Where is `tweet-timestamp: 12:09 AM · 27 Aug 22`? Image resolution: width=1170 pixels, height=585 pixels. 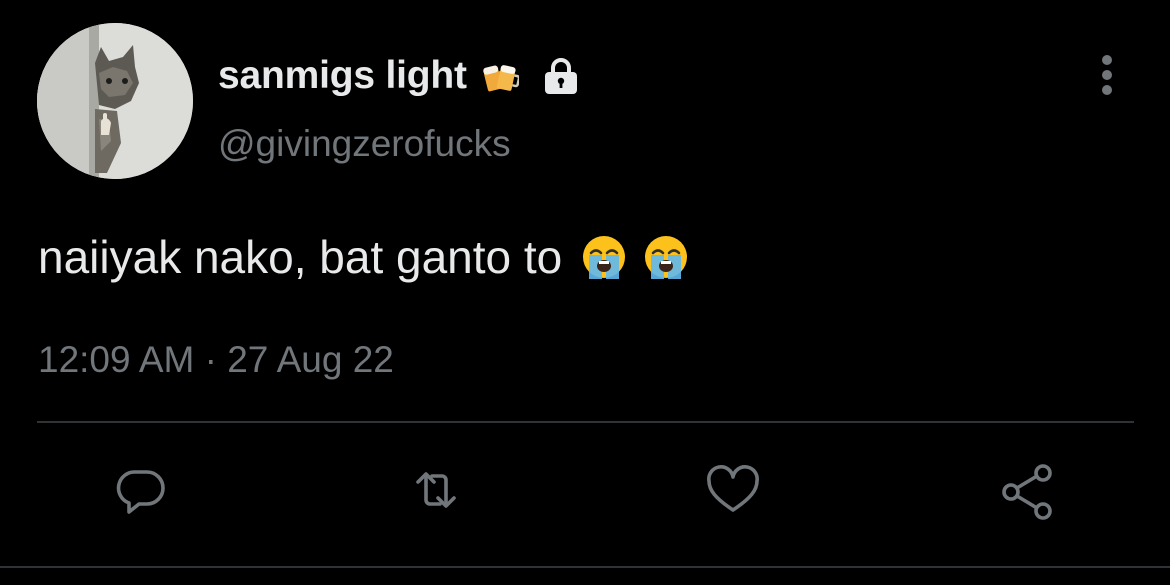 tweet-timestamp: 12:09 AM · 27 Aug 22 is located at coordinates (216, 360).